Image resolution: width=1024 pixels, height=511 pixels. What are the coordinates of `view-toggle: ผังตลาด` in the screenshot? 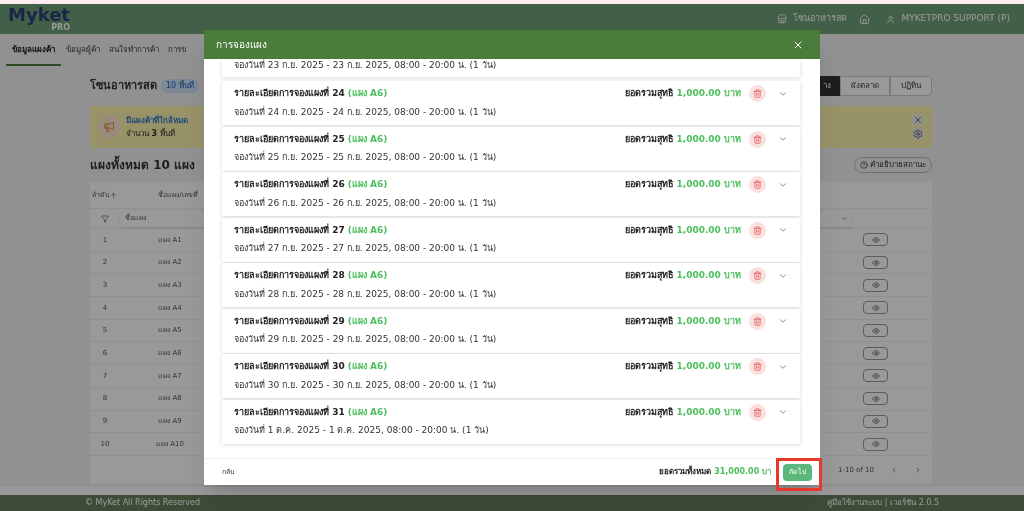 It's located at (865, 86).